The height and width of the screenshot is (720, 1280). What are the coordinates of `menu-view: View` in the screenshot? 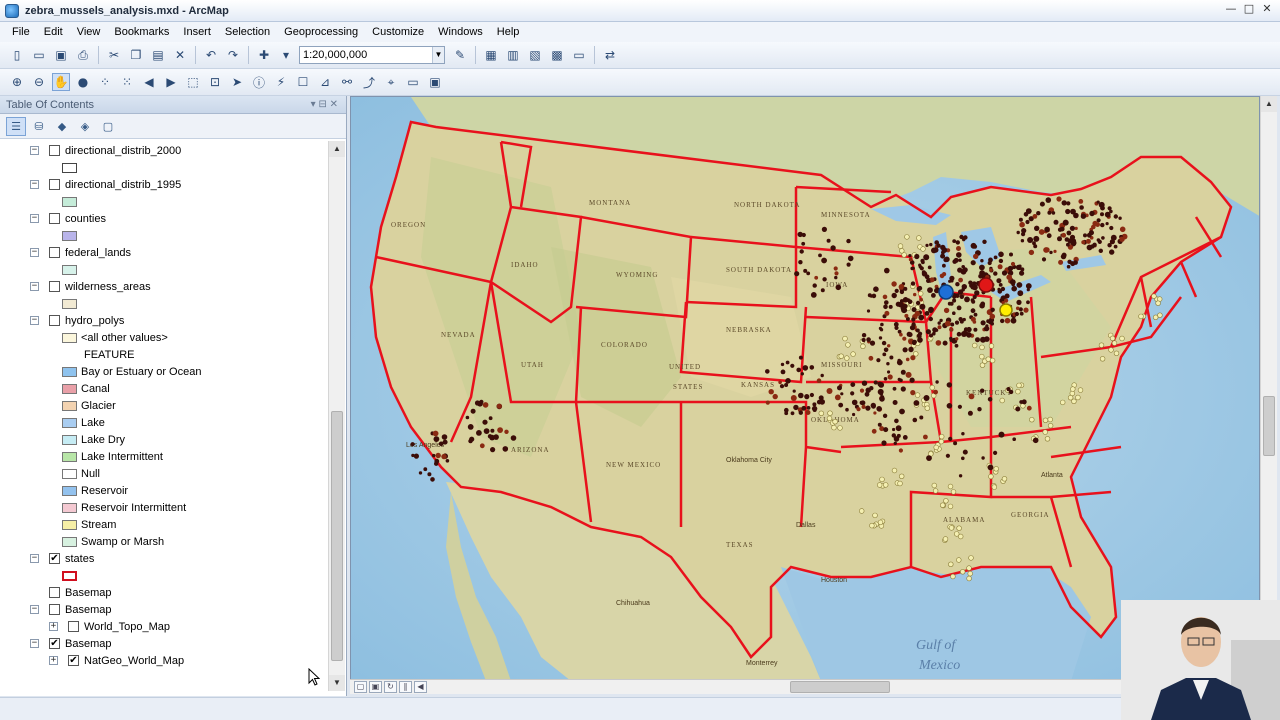 It's located at (89, 32).